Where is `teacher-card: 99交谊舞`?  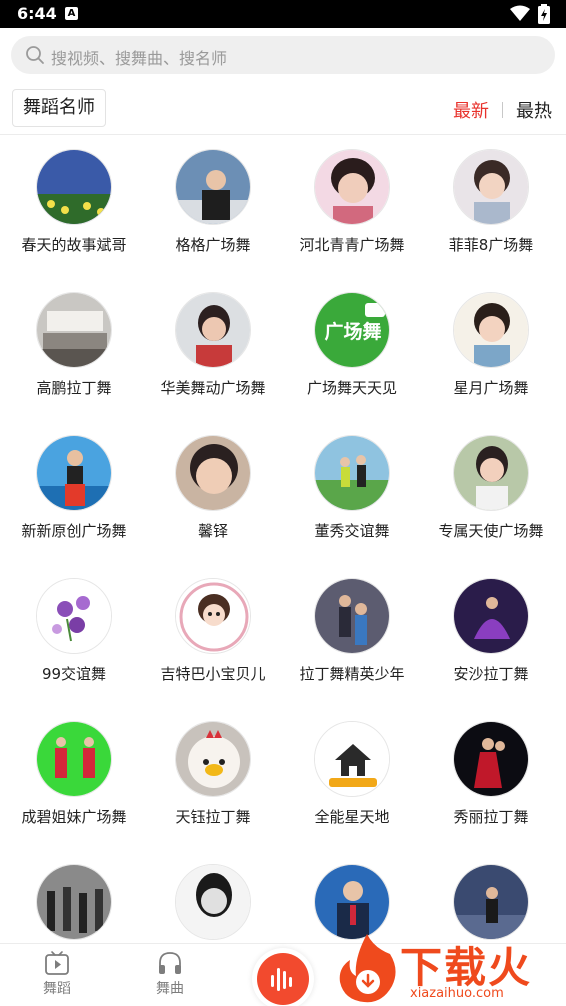 teacher-card: 99交谊舞 is located at coordinates (74, 649).